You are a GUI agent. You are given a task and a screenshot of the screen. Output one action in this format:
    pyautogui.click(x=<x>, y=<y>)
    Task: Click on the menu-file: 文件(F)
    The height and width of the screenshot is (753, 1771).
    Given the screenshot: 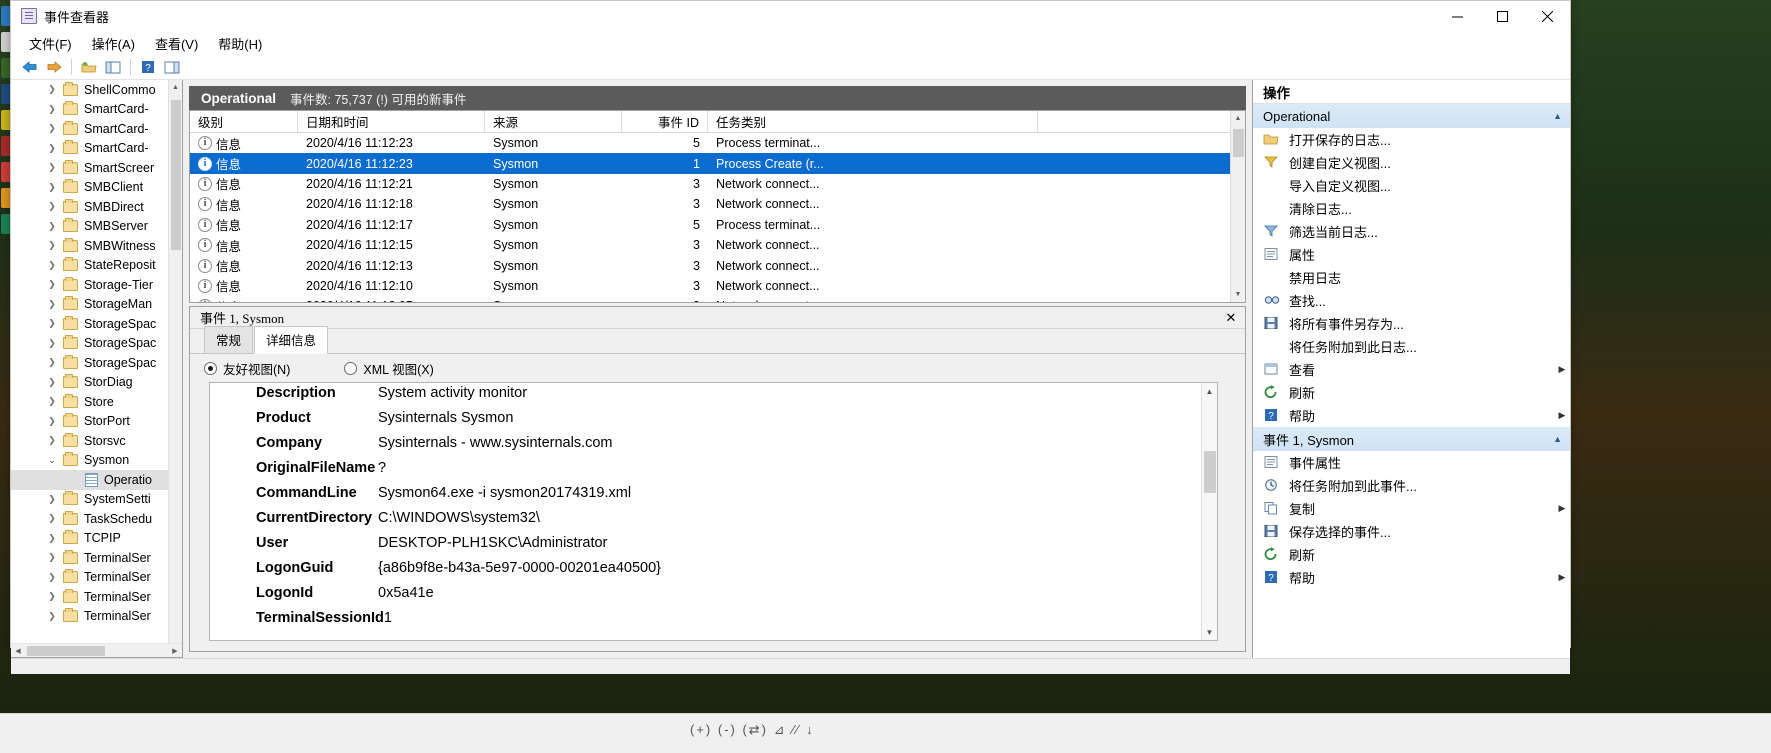 What is the action you would take?
    pyautogui.click(x=50, y=43)
    